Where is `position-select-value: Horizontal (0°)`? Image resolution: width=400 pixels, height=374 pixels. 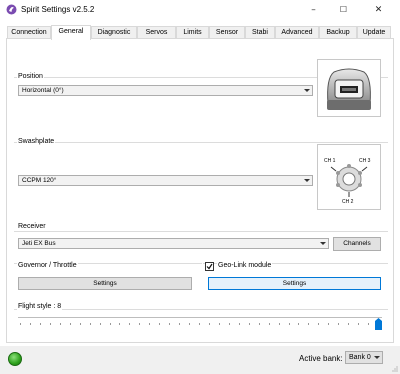 position-select-value: Horizontal (0°) is located at coordinates (43, 90).